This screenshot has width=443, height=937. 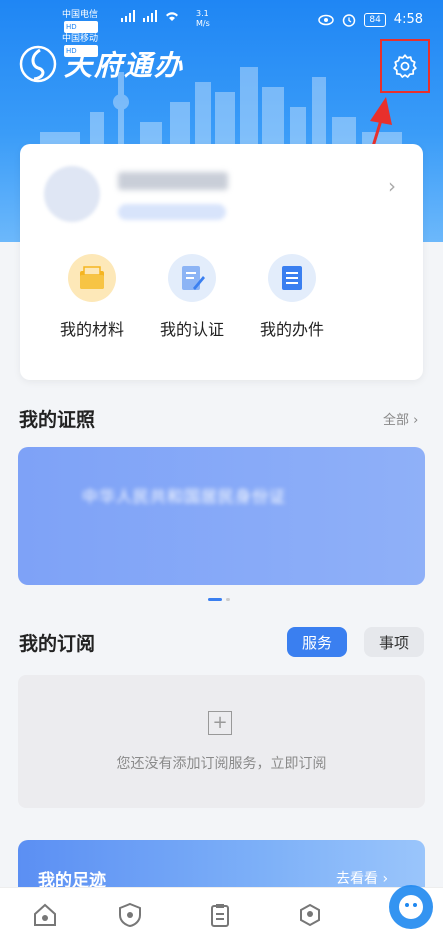 I want to click on battery-level: 84, so click(x=375, y=19).